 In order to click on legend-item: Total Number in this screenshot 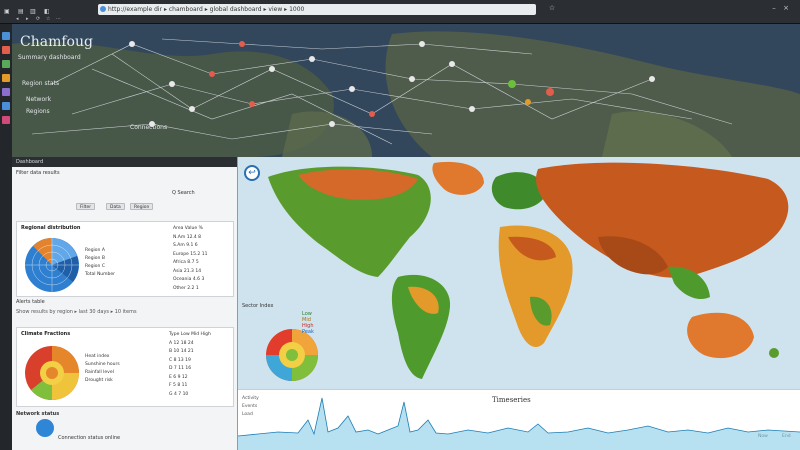, I will do `click(100, 274)`.